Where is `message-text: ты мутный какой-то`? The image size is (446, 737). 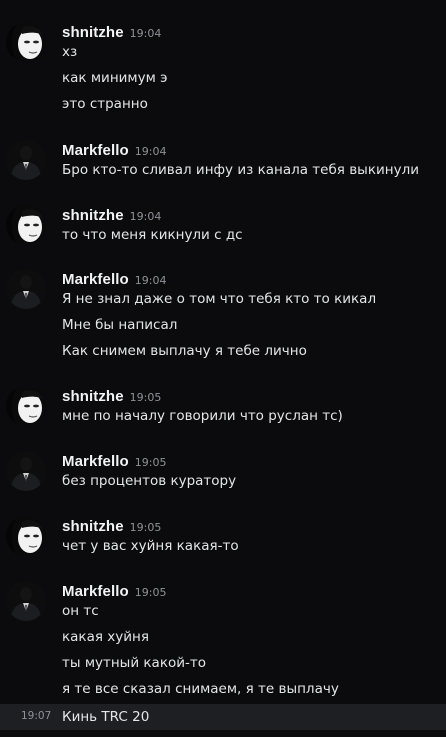
message-text: ты мутный какой-то is located at coordinates (134, 663).